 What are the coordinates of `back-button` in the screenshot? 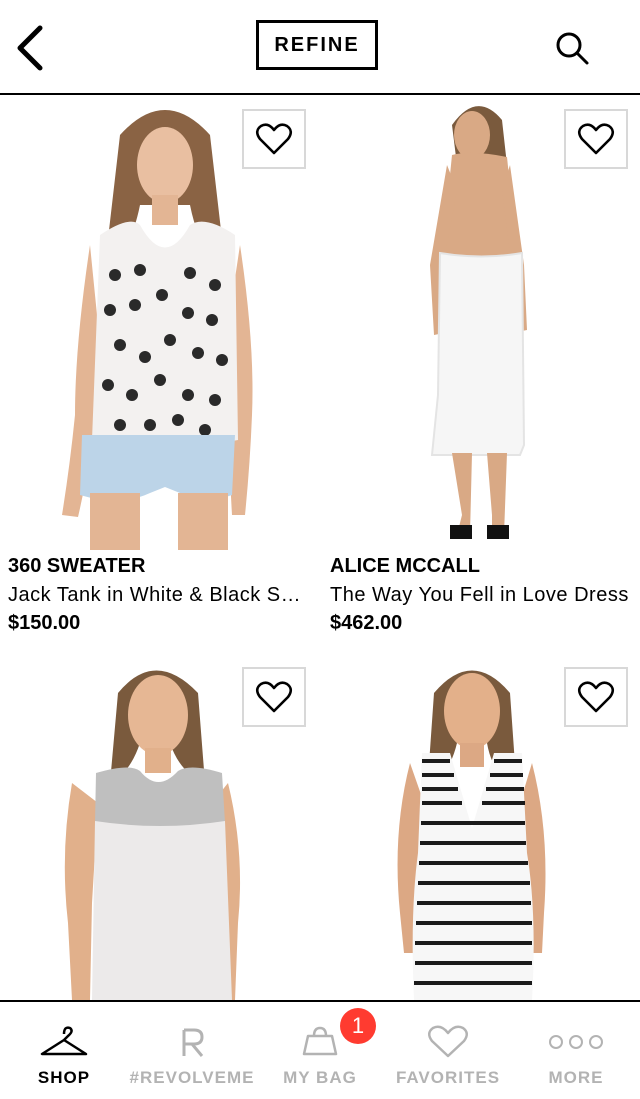 It's located at (32, 48).